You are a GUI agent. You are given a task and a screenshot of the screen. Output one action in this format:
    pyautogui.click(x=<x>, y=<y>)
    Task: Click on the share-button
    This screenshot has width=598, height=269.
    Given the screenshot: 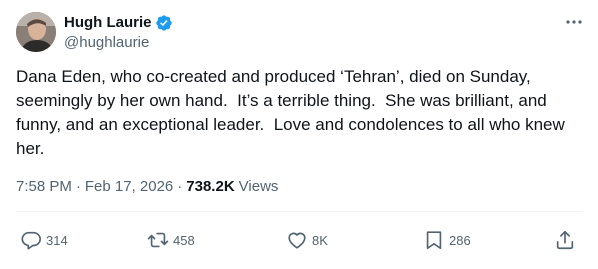 What is the action you would take?
    pyautogui.click(x=565, y=240)
    